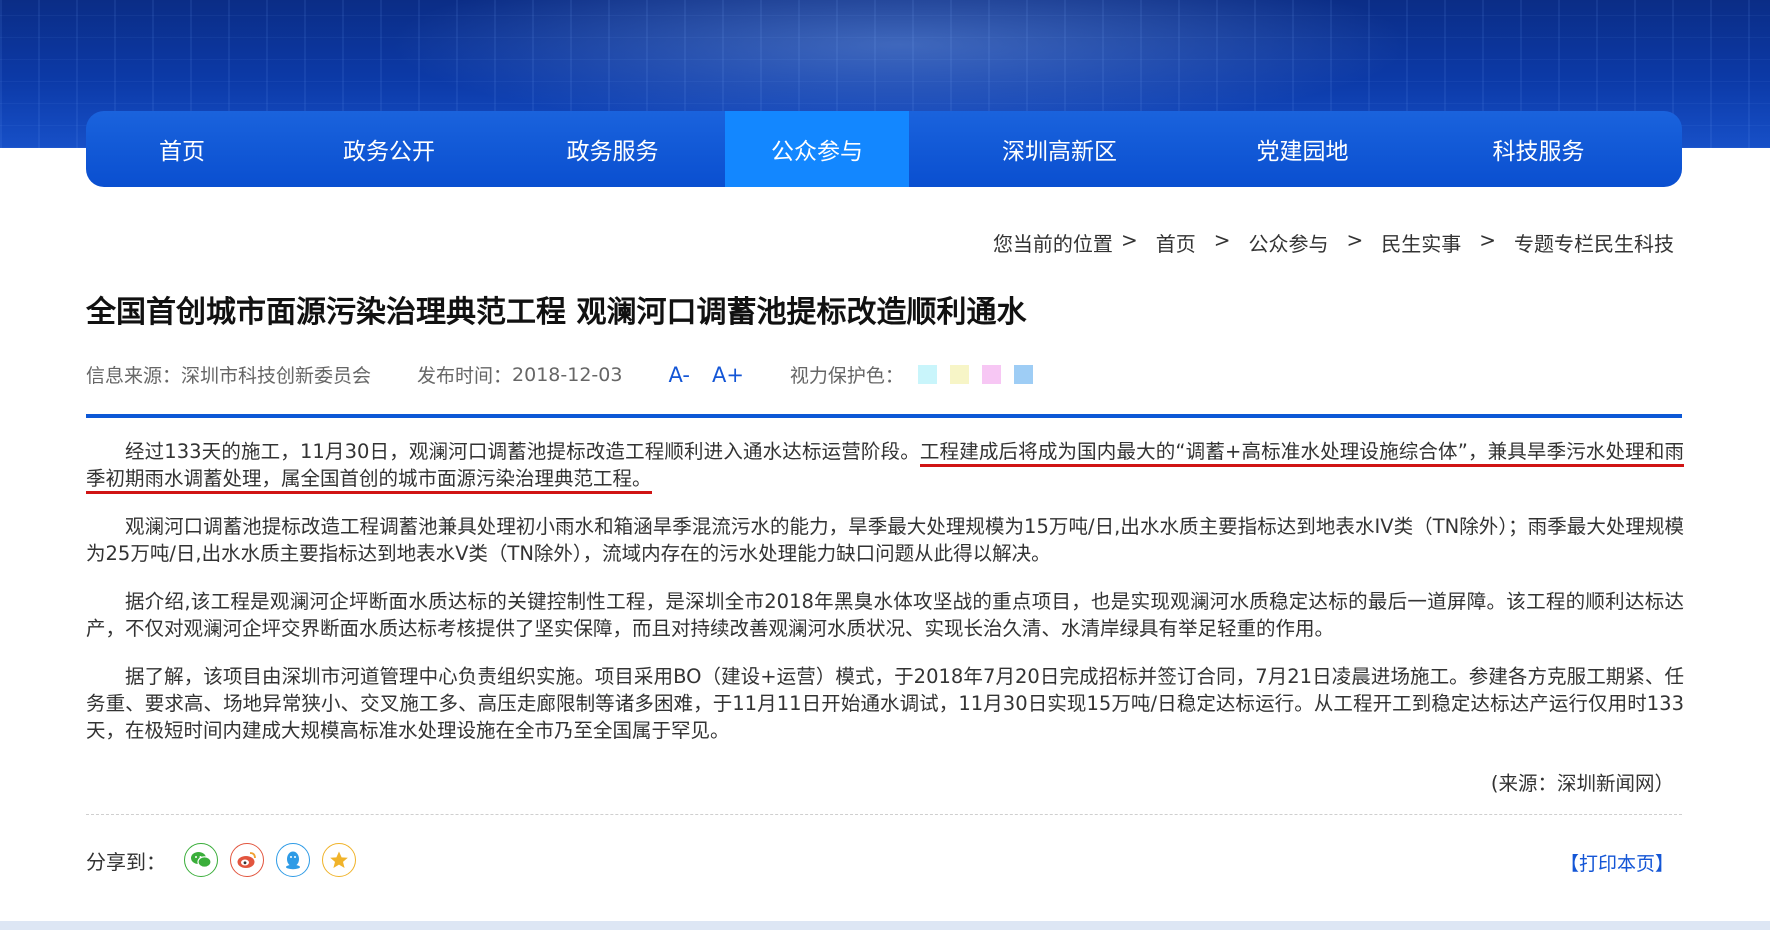 Image resolution: width=1770 pixels, height=930 pixels. Describe the element at coordinates (728, 375) in the screenshot. I see `font-increase-button: A+` at that location.